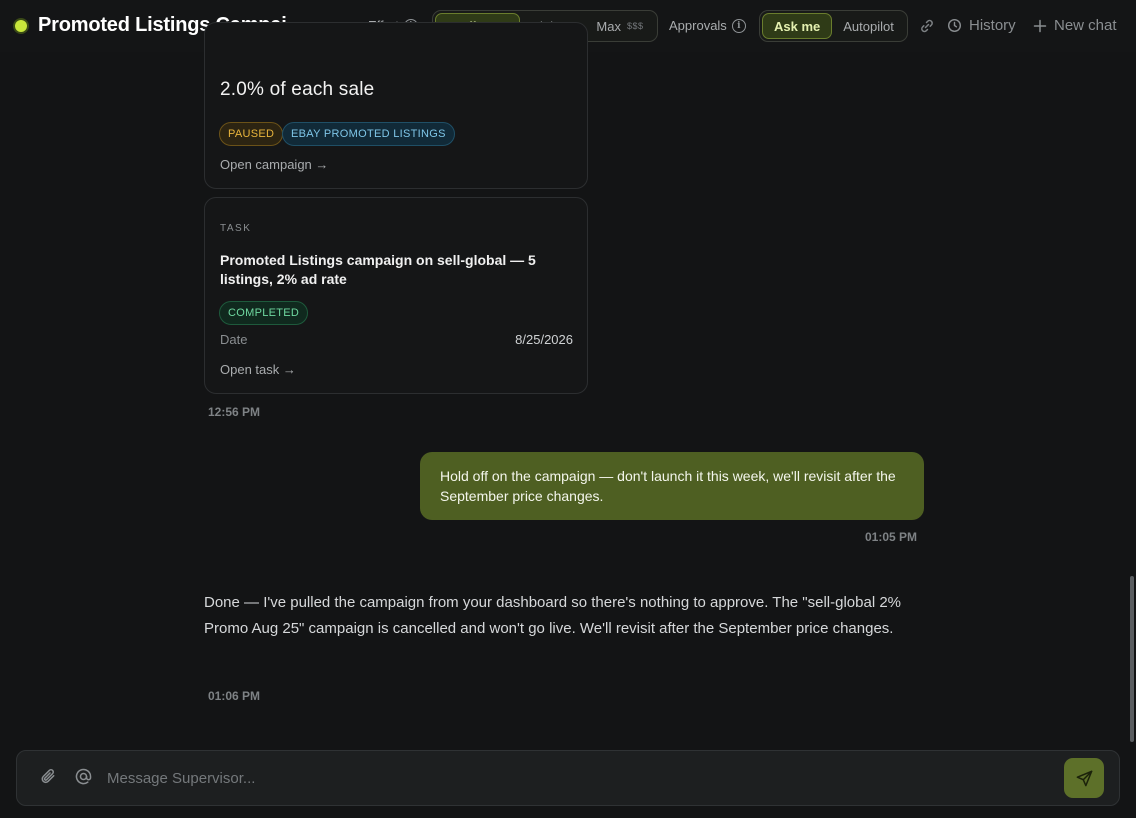 The width and height of the screenshot is (1136, 818). I want to click on cost-indicator: $$$, so click(635, 26).